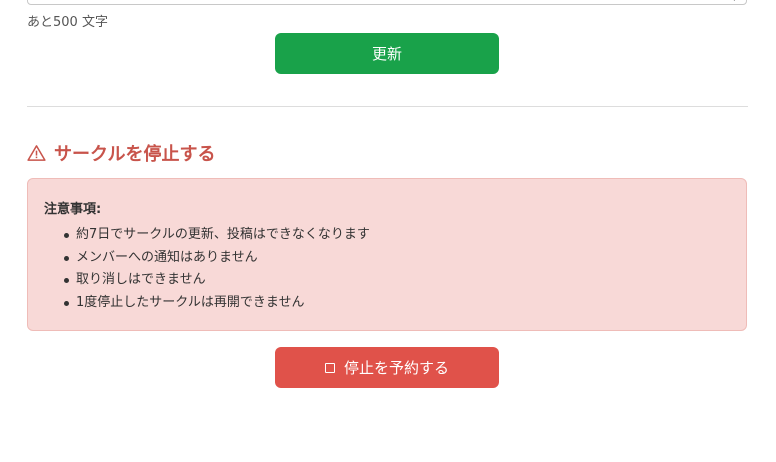 The width and height of the screenshot is (776, 462). I want to click on update-button-label: 更新, so click(386, 54).